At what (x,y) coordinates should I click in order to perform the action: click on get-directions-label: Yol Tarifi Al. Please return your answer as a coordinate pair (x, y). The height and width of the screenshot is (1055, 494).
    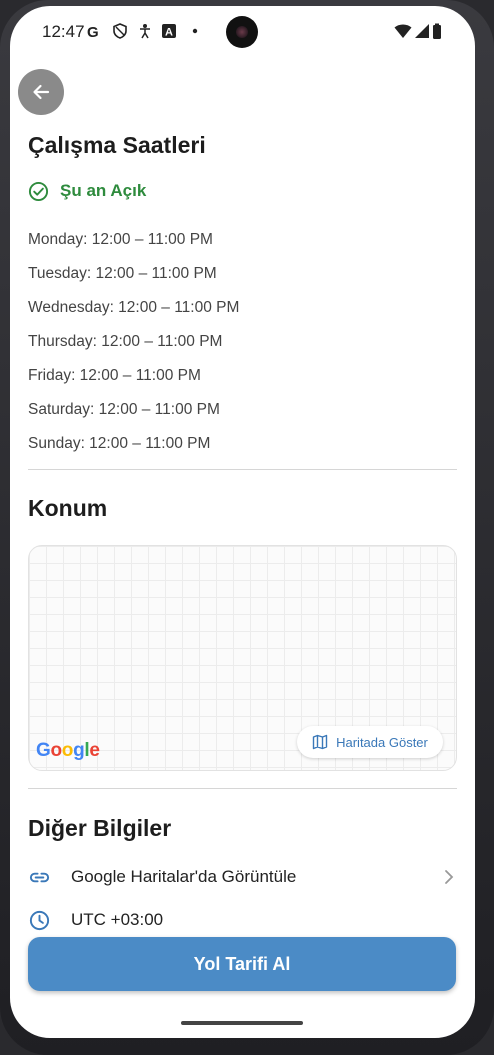
    Looking at the image, I should click on (242, 963).